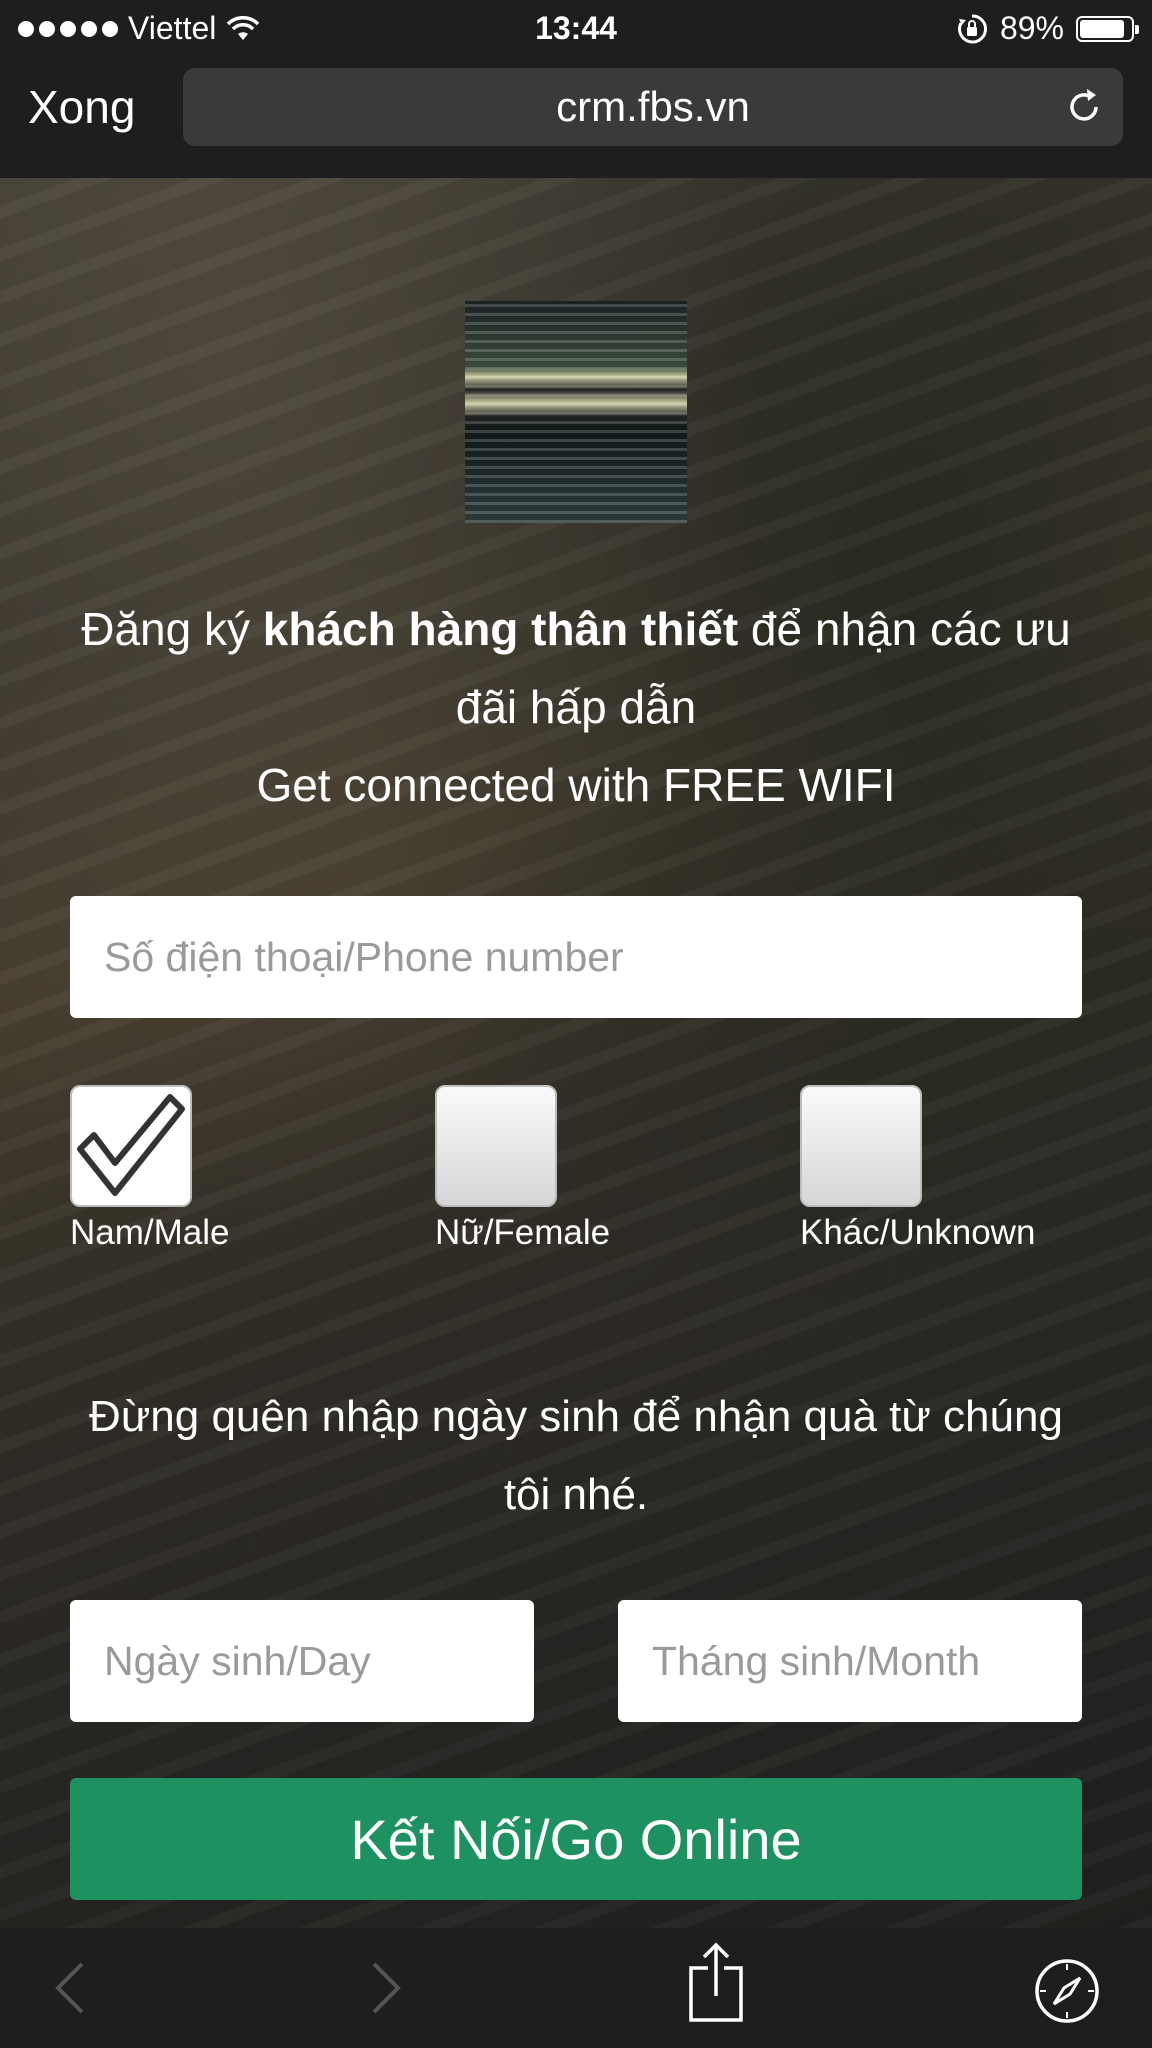 The image size is (1152, 2048). Describe the element at coordinates (500, 629) in the screenshot. I see `headline-bold: khách hàng thân thiết` at that location.